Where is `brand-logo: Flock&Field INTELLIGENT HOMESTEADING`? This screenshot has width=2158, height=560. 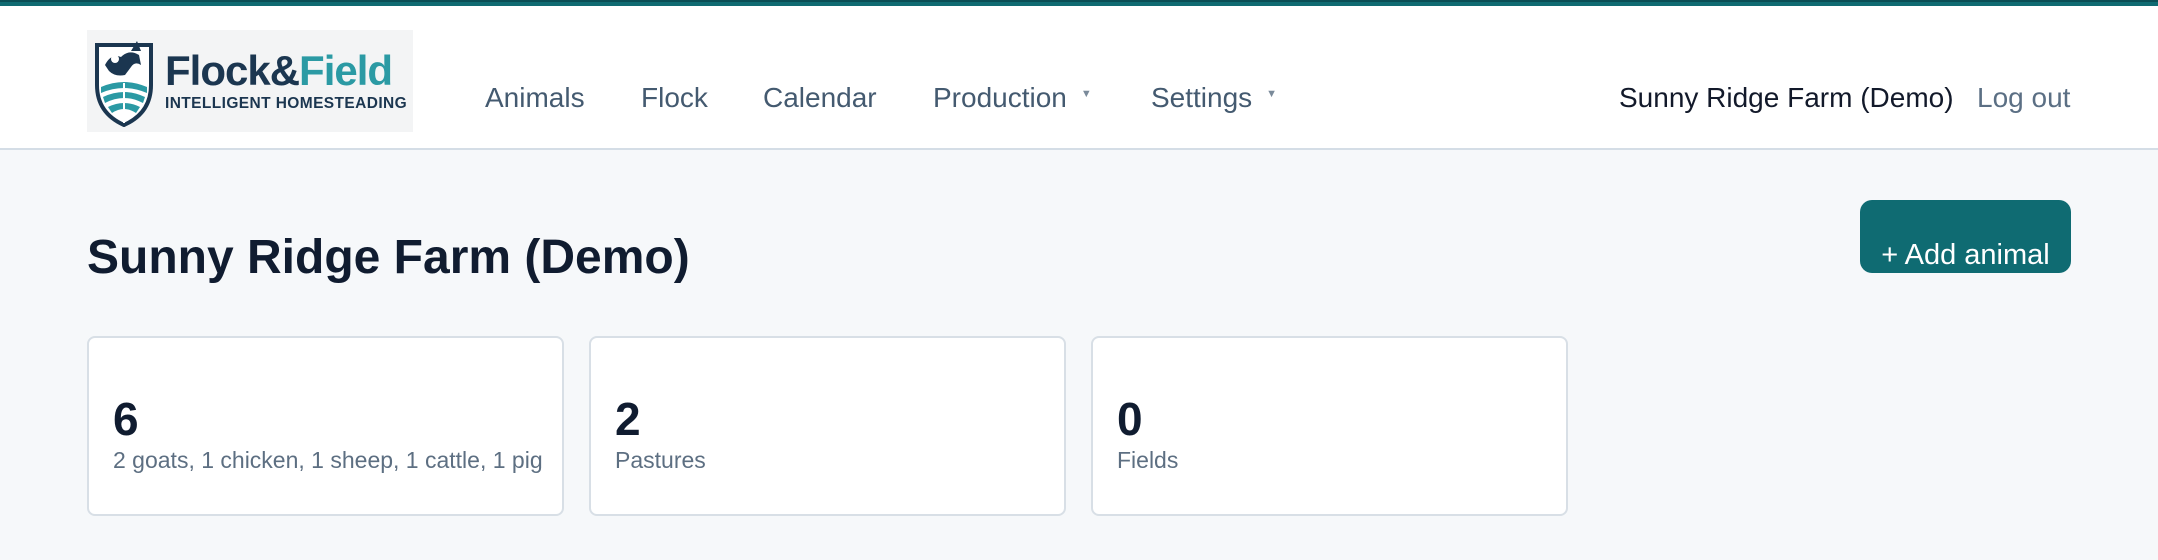
brand-logo: Flock&Field INTELLIGENT HOMESTEADING is located at coordinates (250, 81).